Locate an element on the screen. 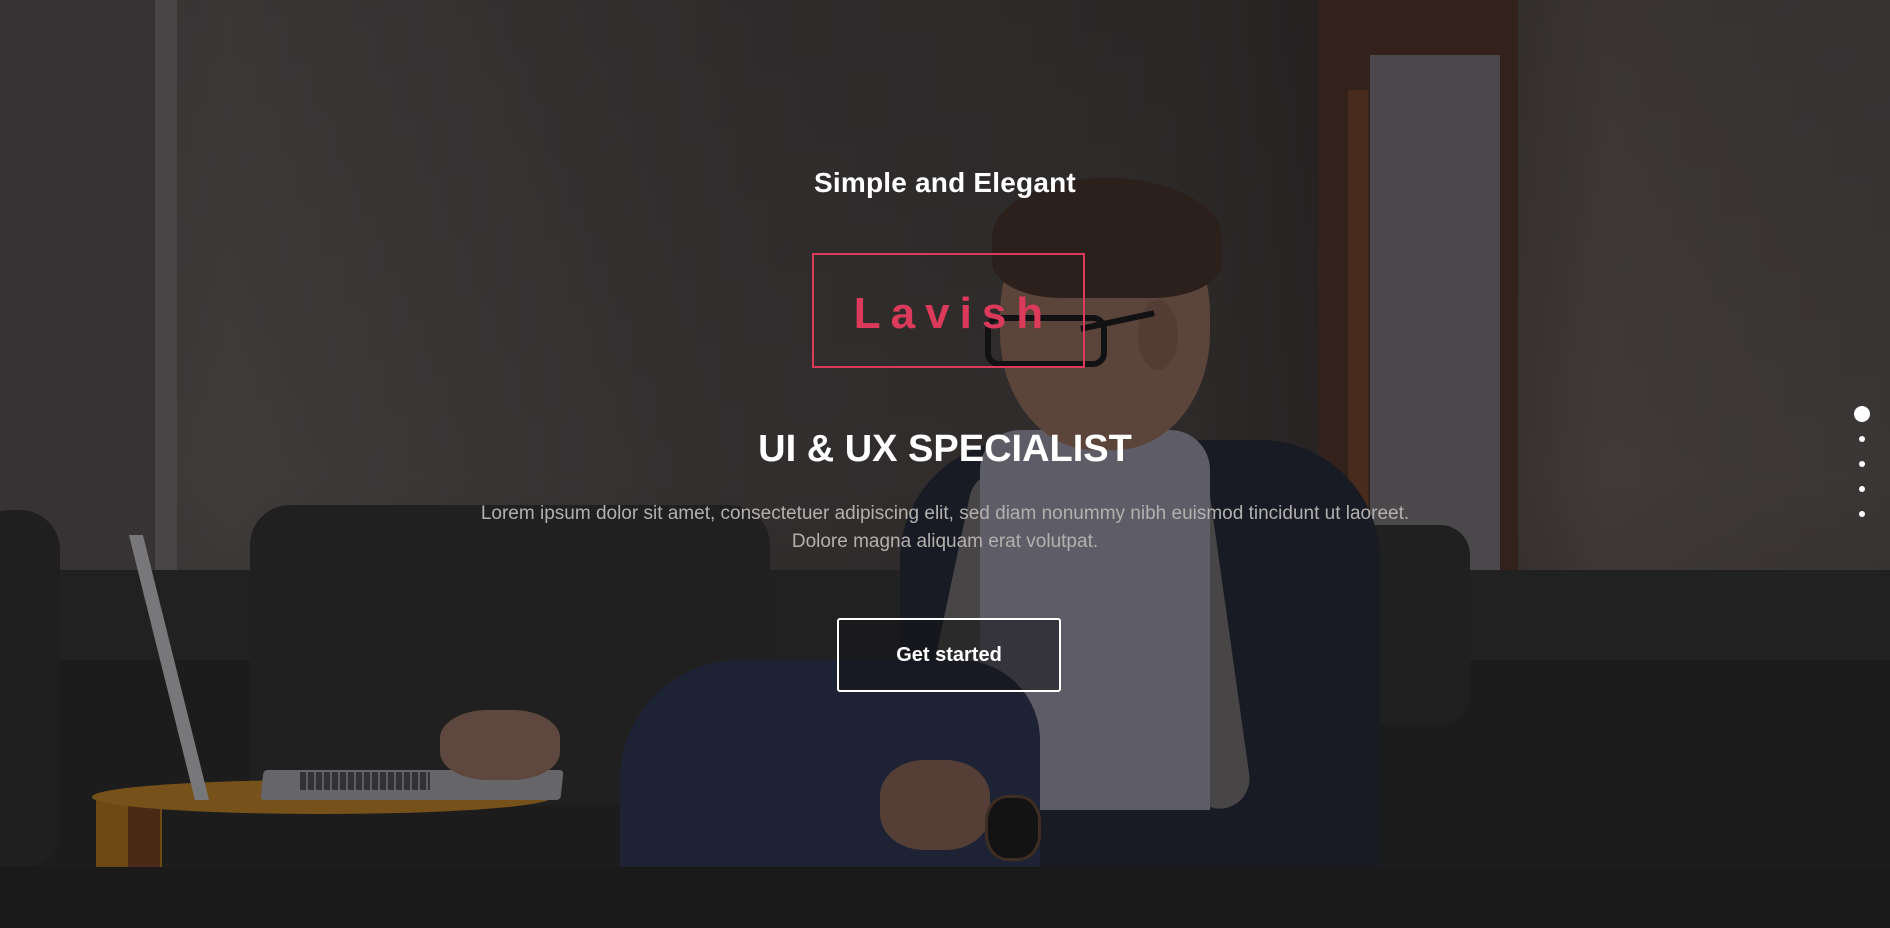 The image size is (1890, 928). brand-logo-text: Lavish is located at coordinates (953, 313).